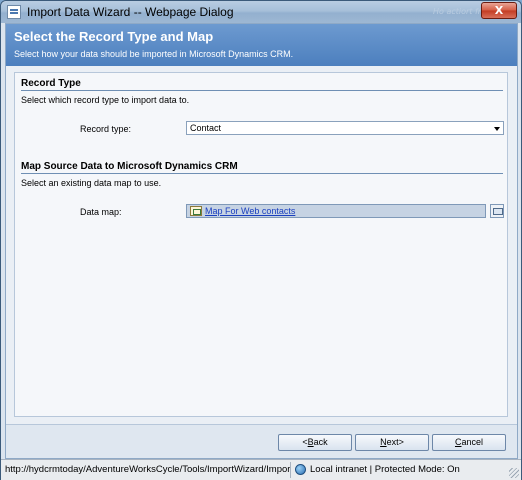  I want to click on record-type-value: Contact, so click(206, 128).